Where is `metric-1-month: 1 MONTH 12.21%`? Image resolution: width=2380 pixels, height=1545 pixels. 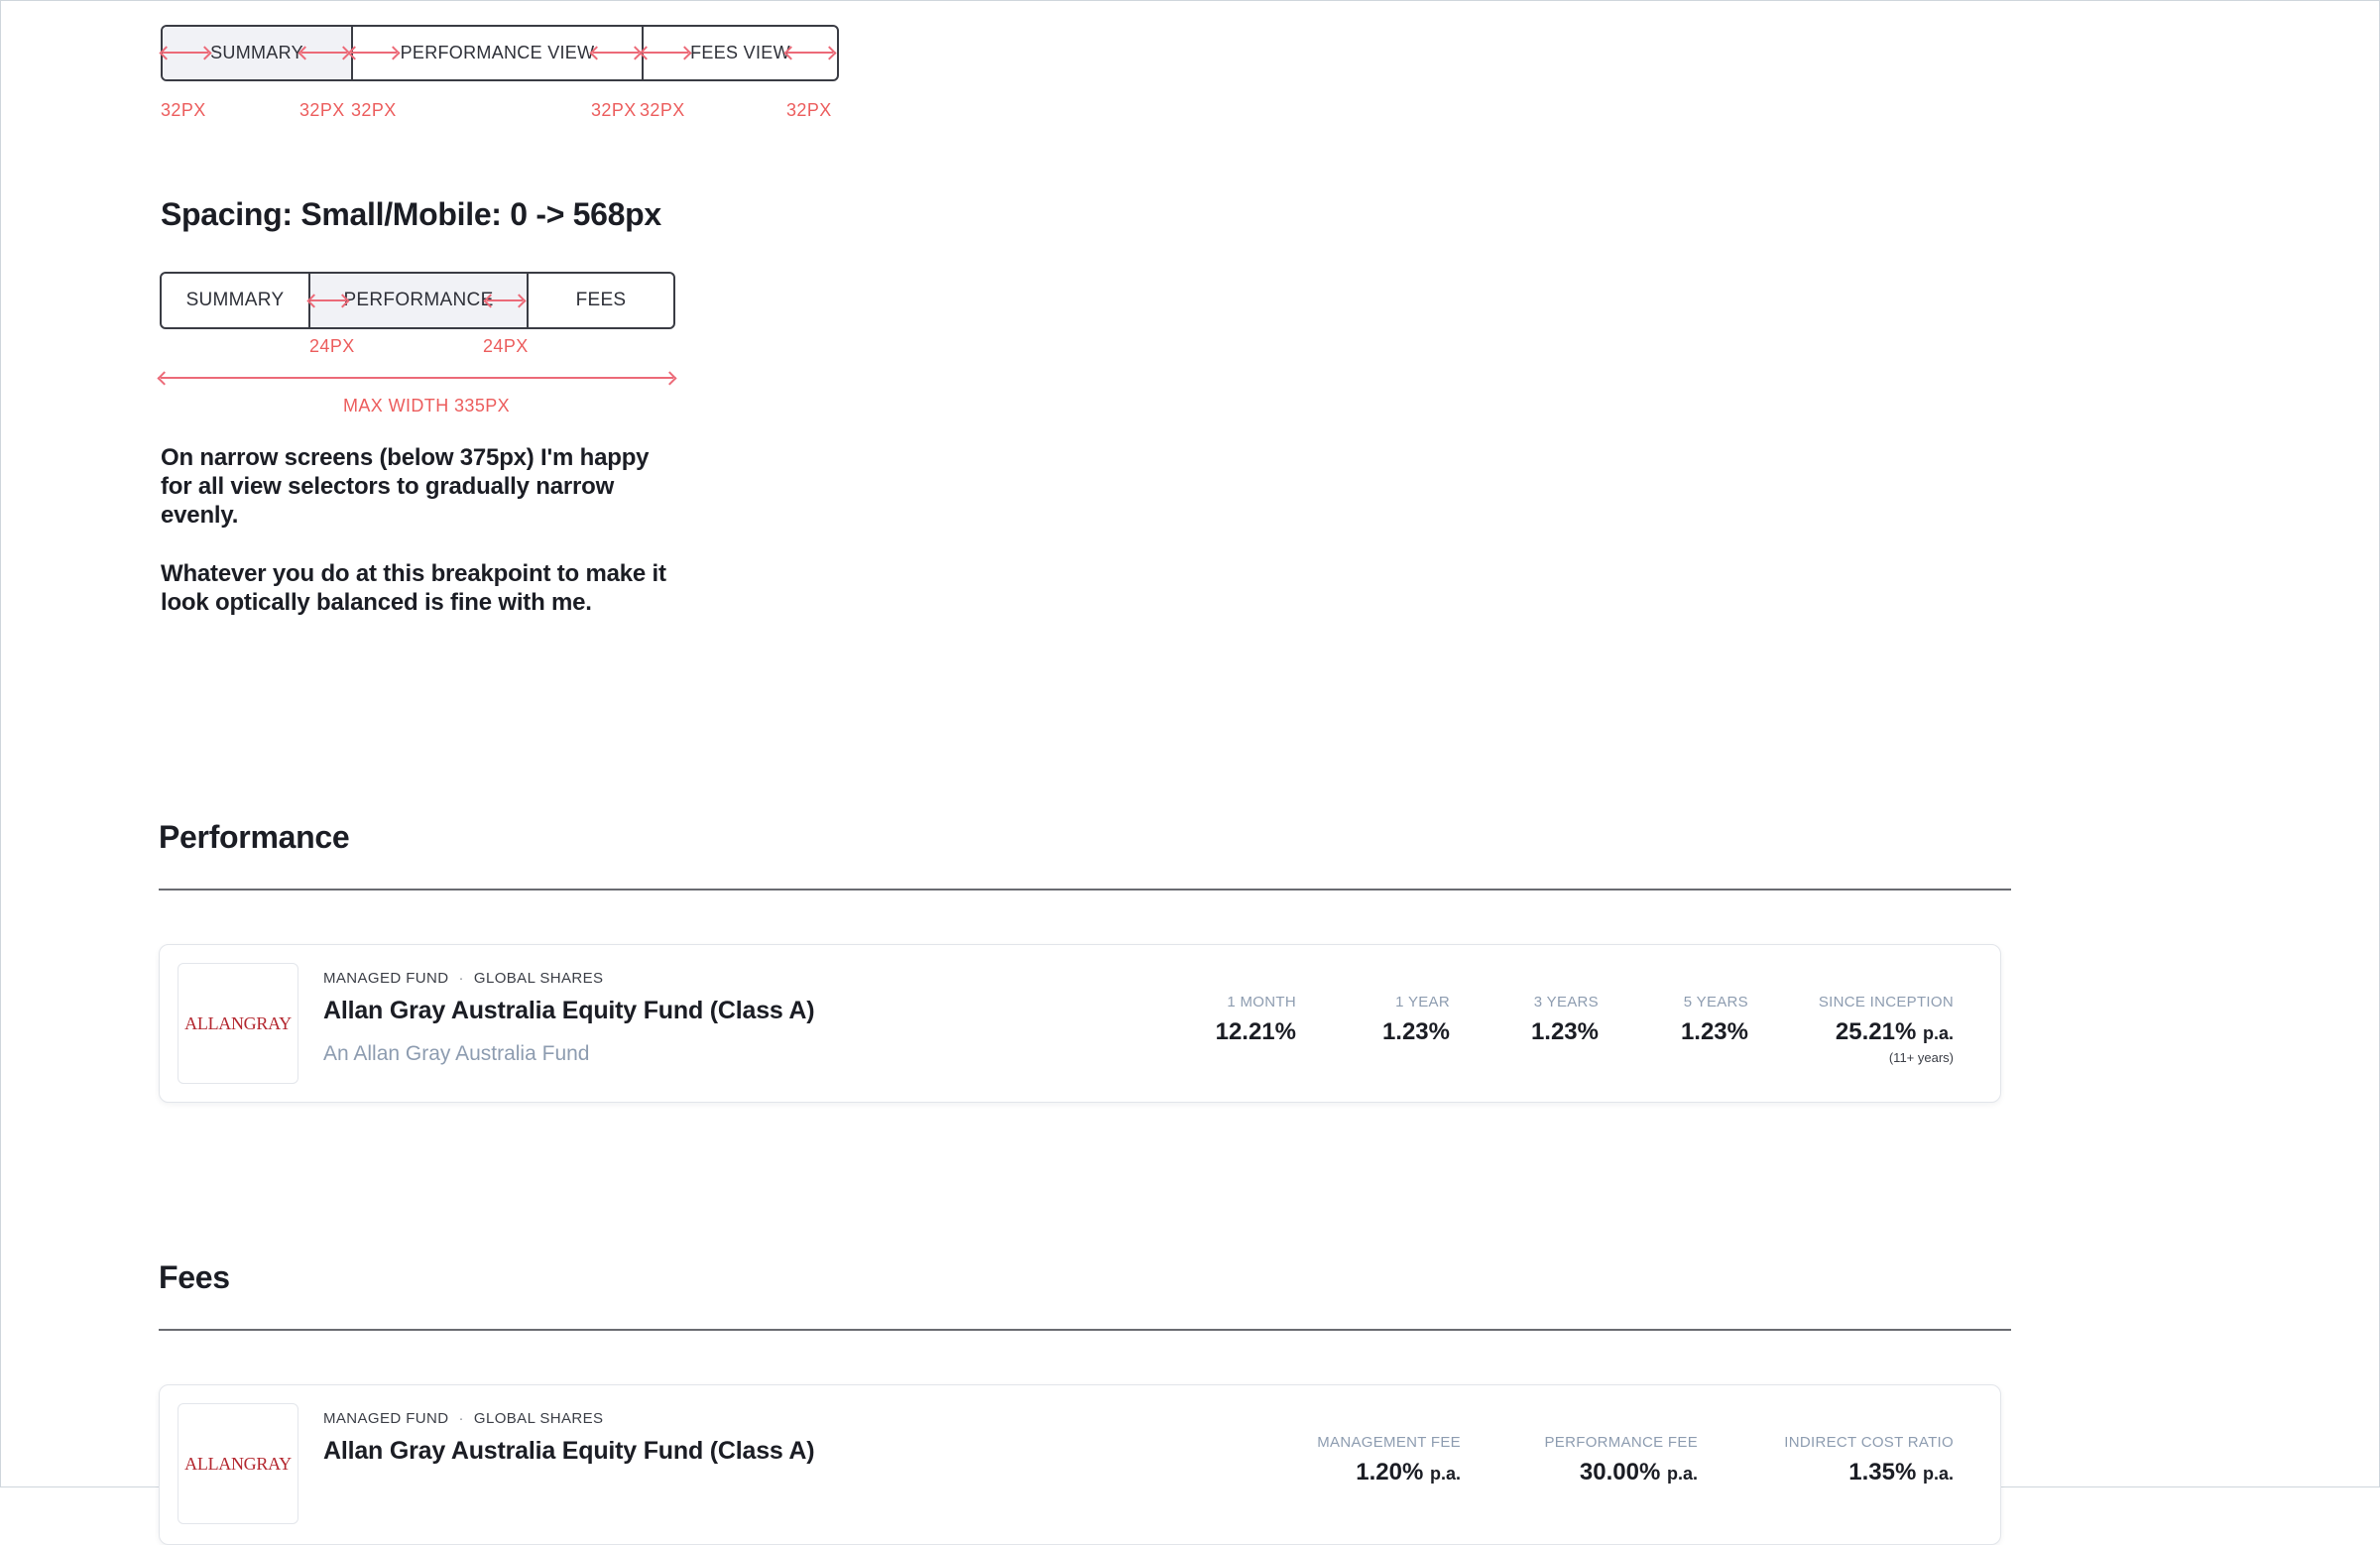
metric-1-month: 1 MONTH 12.21% is located at coordinates (1256, 1020).